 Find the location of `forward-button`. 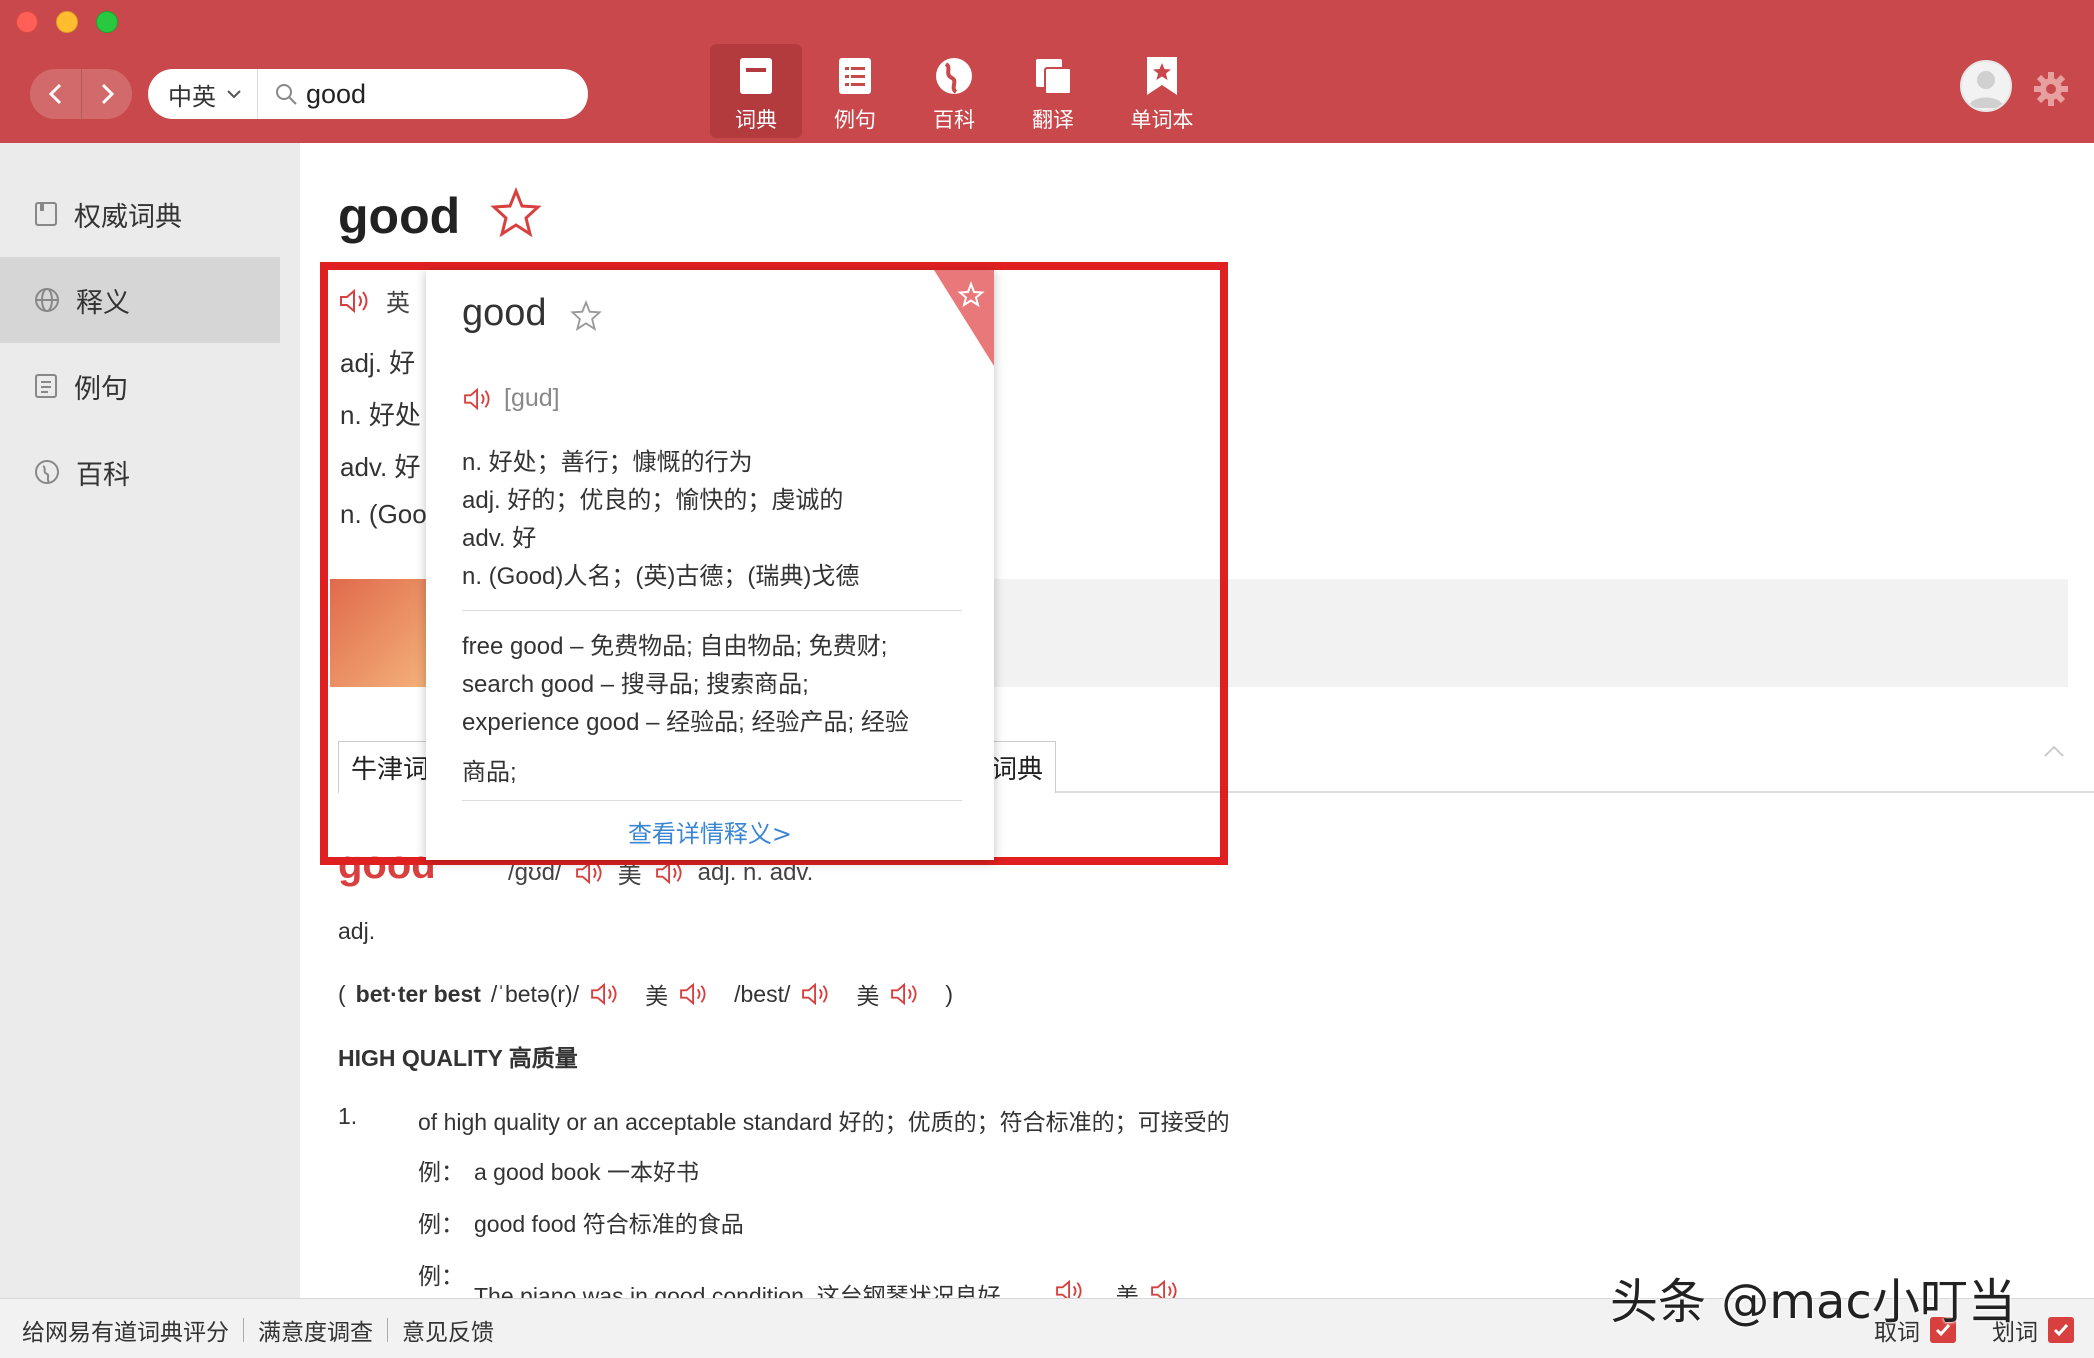

forward-button is located at coordinates (106, 94).